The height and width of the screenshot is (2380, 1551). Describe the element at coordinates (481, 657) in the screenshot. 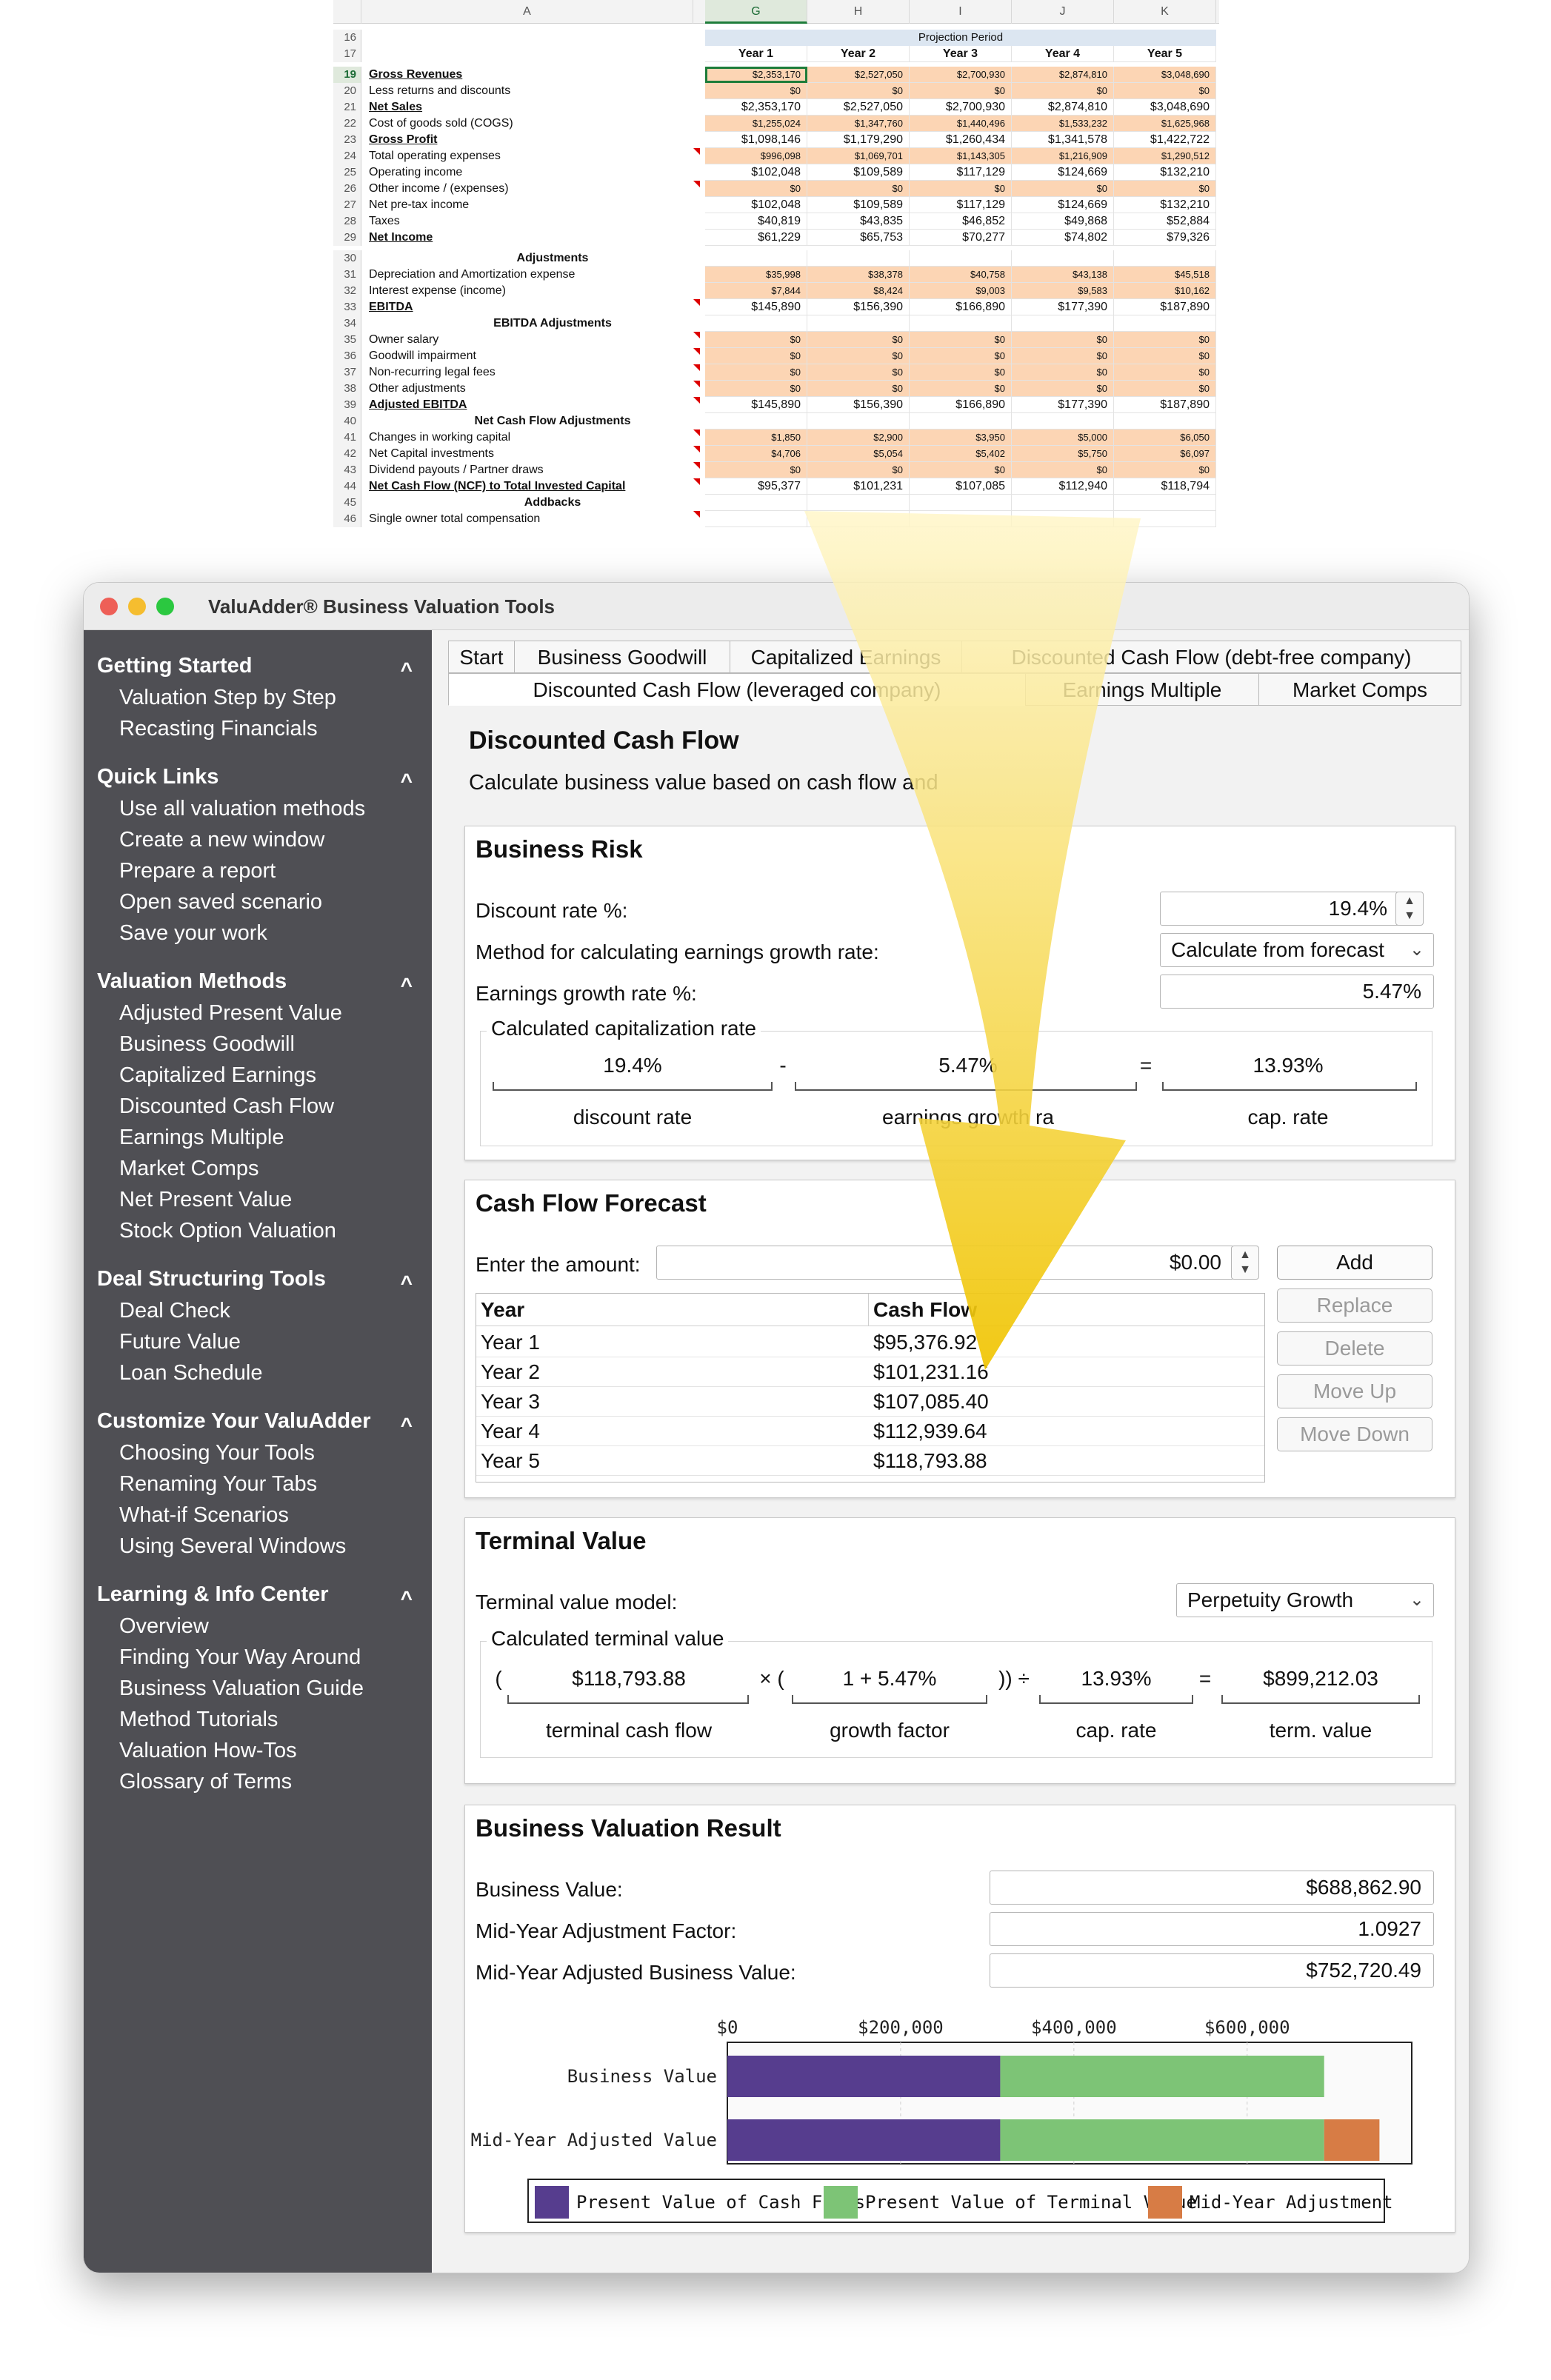

I see `tab-start: Start` at that location.